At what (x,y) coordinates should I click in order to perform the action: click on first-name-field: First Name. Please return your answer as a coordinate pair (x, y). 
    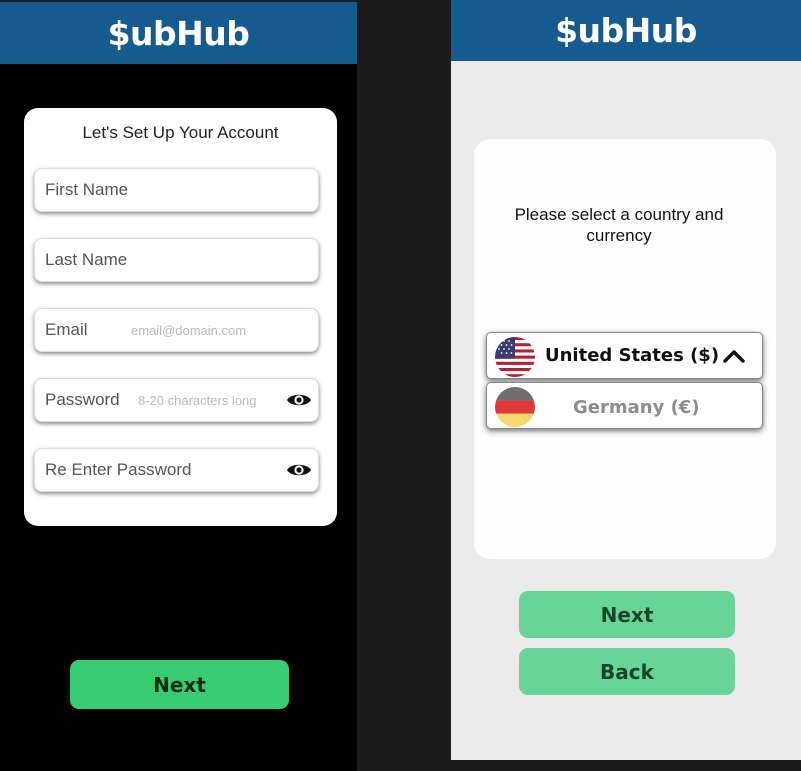
    Looking at the image, I should click on (176, 190).